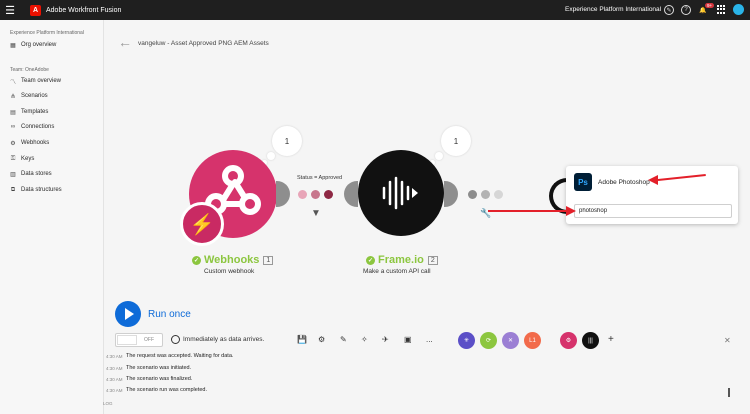  I want to click on l1-app-icon: L1, so click(532, 340).